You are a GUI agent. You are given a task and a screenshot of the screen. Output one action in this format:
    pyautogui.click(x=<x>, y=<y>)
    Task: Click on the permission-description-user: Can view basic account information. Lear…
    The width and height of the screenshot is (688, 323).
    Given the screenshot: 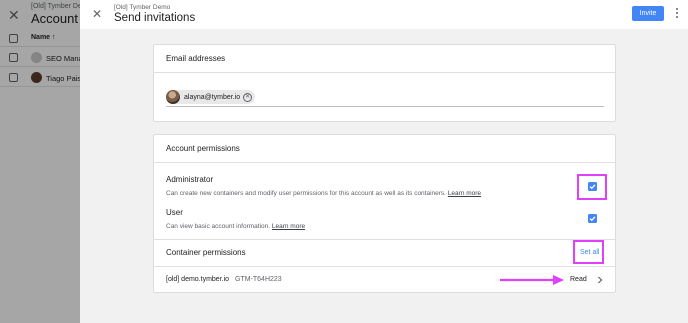 What is the action you would take?
    pyautogui.click(x=236, y=226)
    